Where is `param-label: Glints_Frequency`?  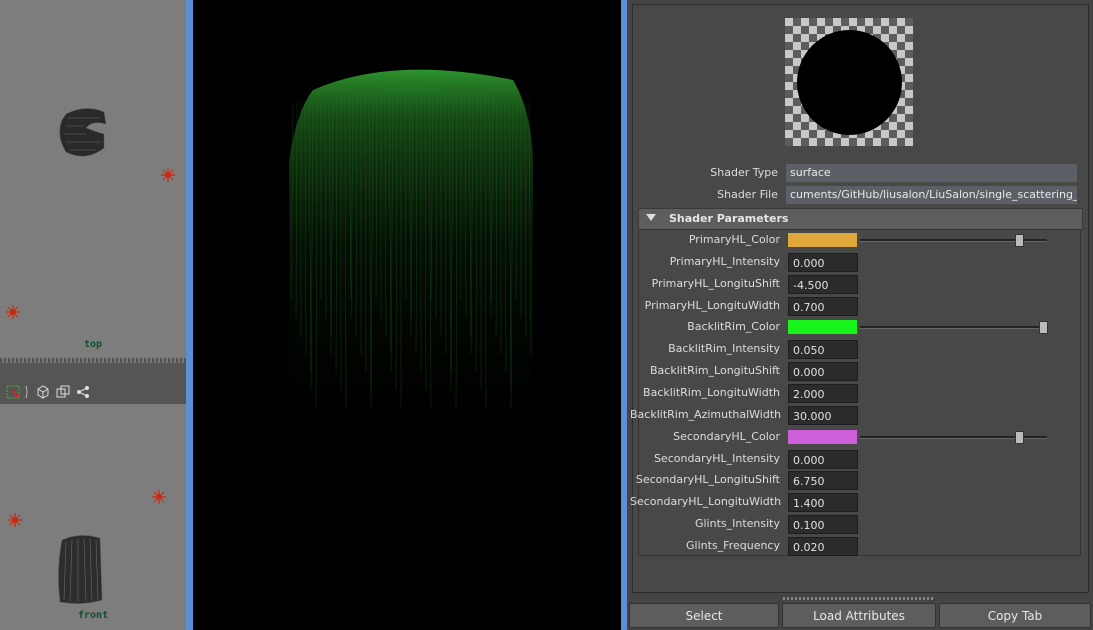
param-label: Glints_Frequency is located at coordinates (733, 545).